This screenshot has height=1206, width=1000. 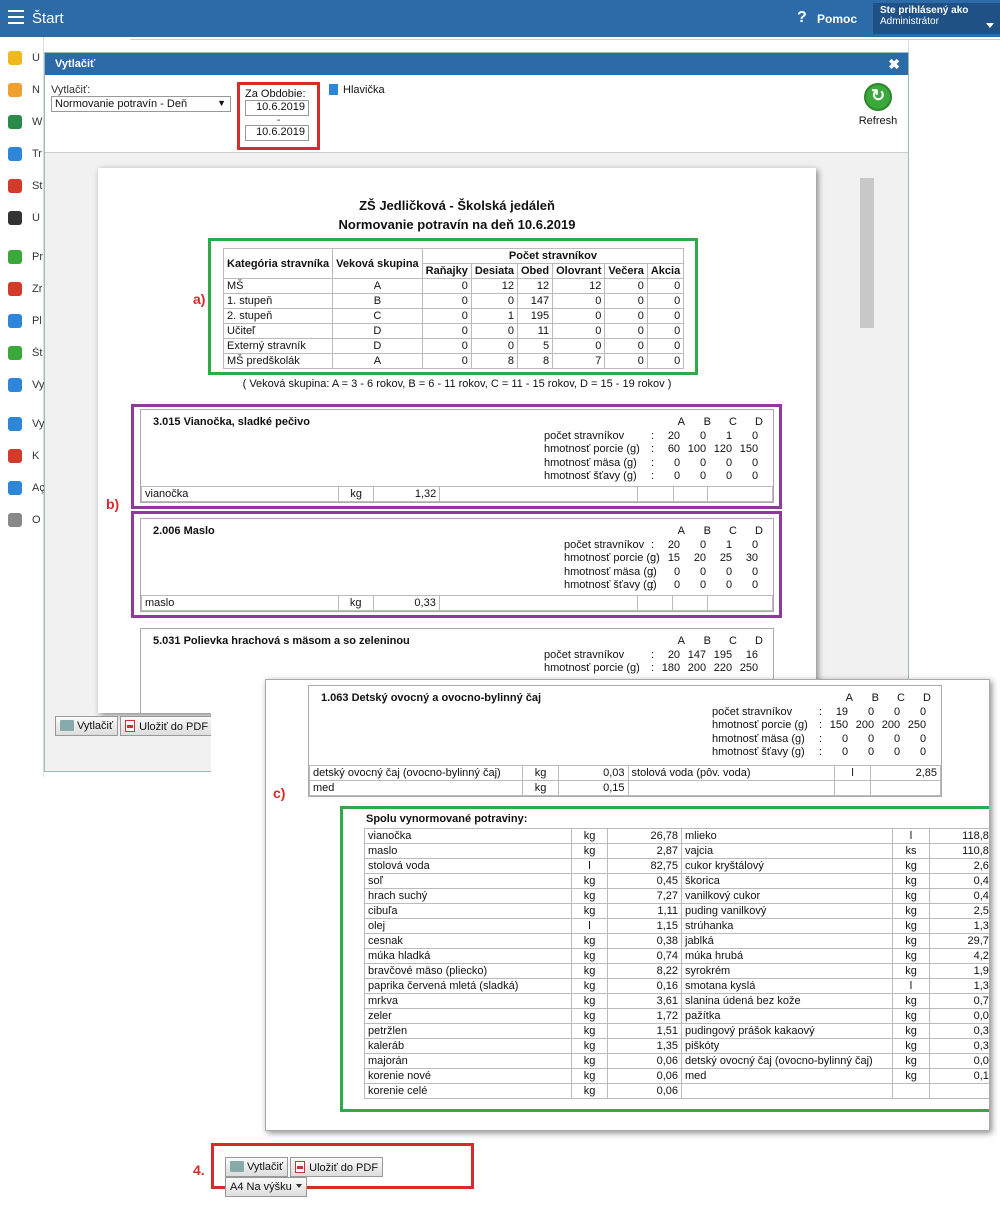 I want to click on summary-cell: petržlen, so click(x=468, y=1031).